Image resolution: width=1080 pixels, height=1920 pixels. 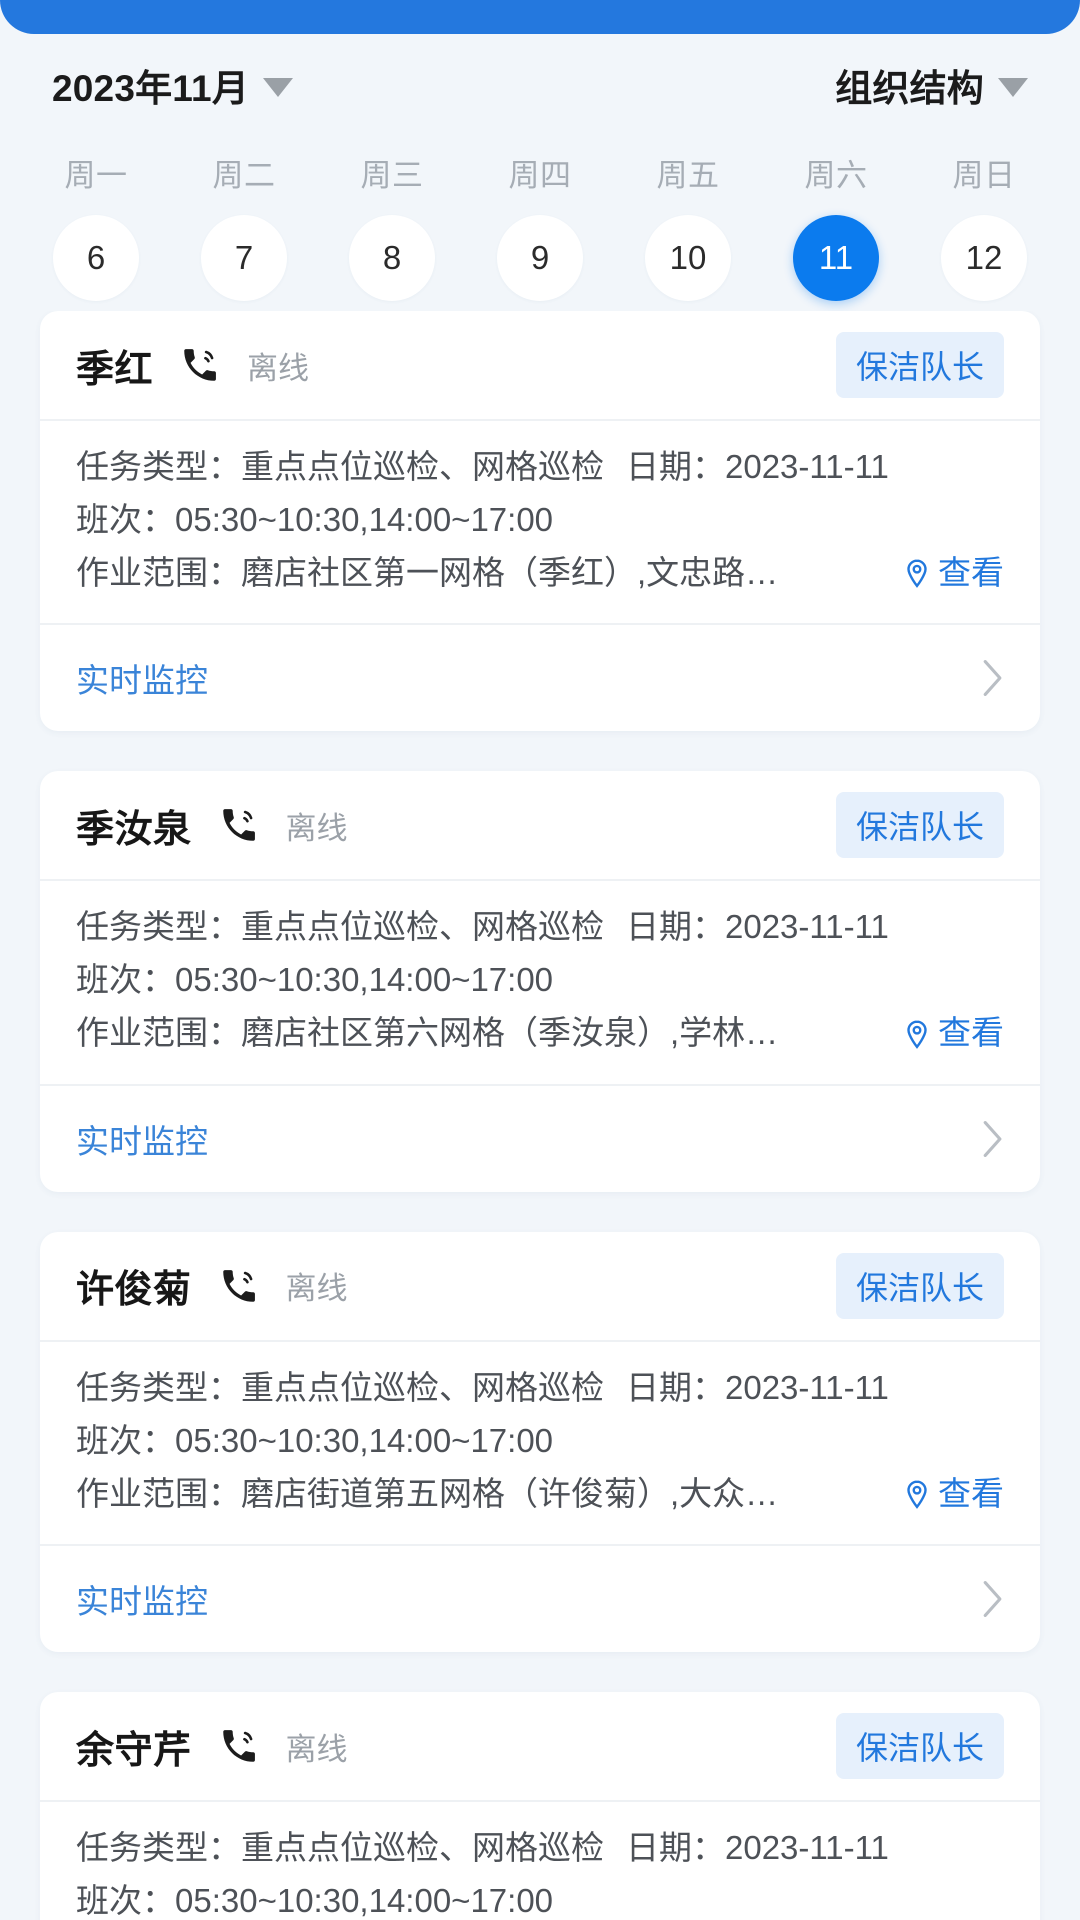 What do you see at coordinates (984, 175) in the screenshot?
I see `weekday-label: 周日` at bounding box center [984, 175].